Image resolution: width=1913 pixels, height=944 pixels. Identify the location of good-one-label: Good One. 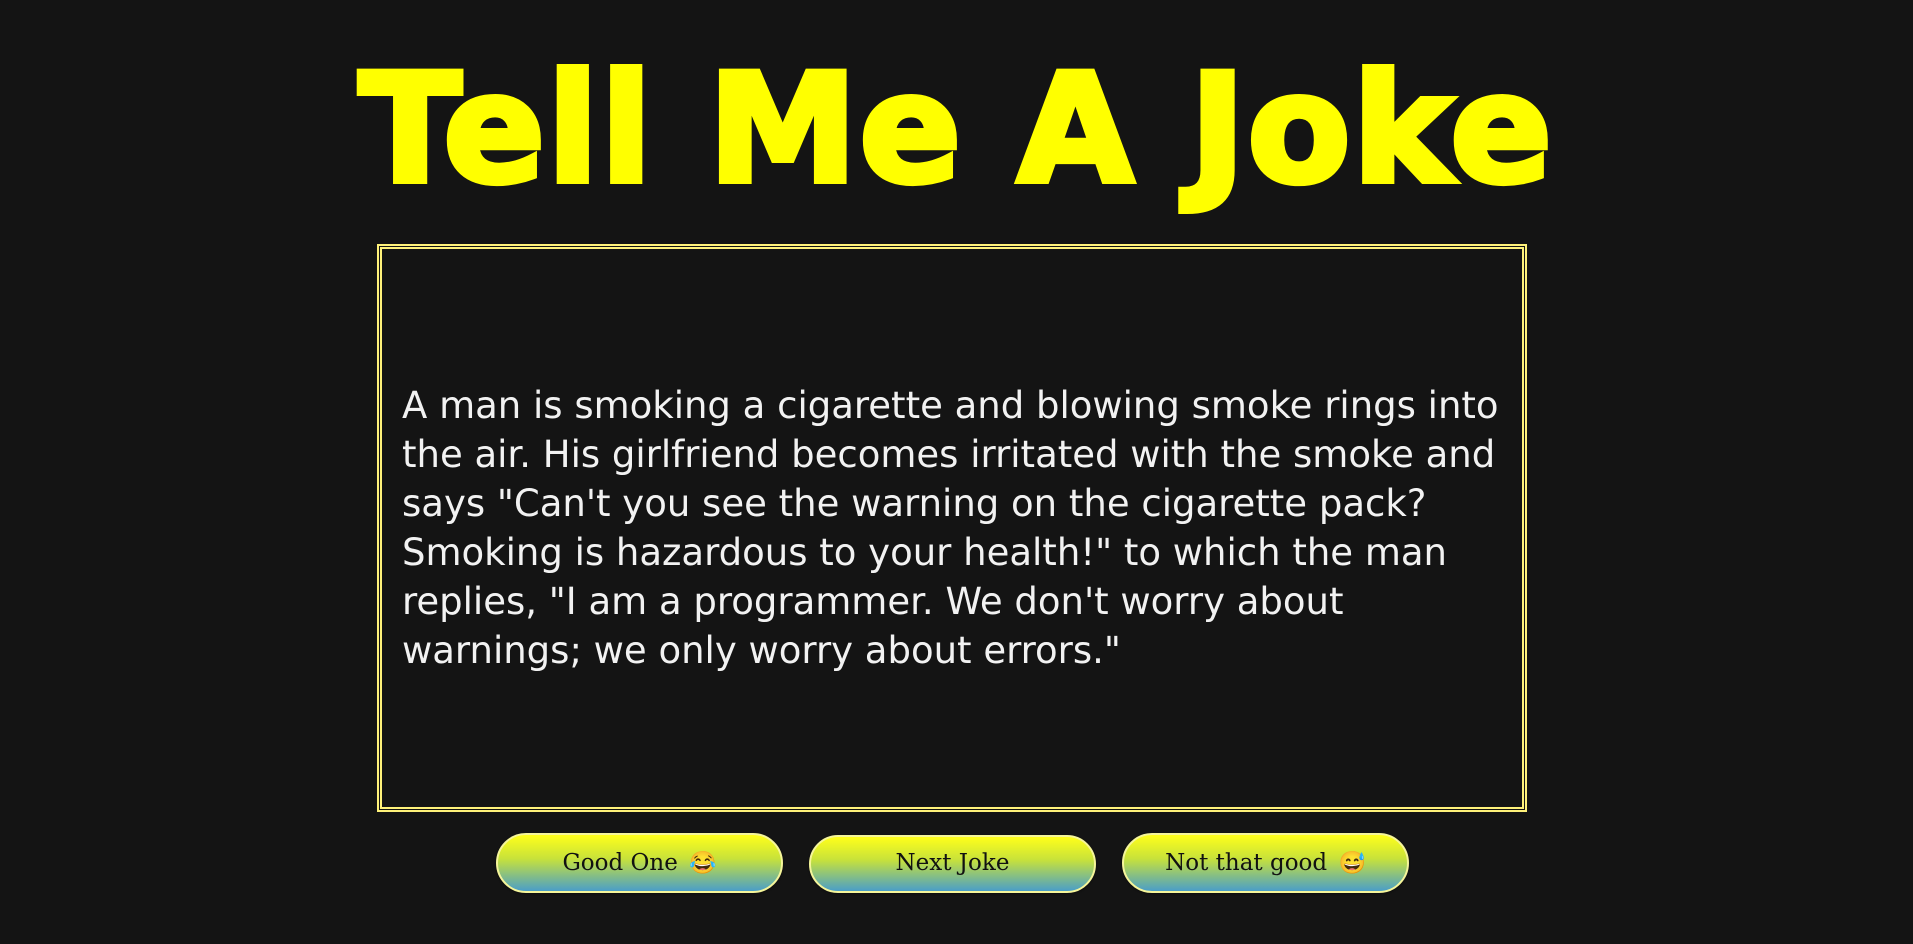
(620, 863).